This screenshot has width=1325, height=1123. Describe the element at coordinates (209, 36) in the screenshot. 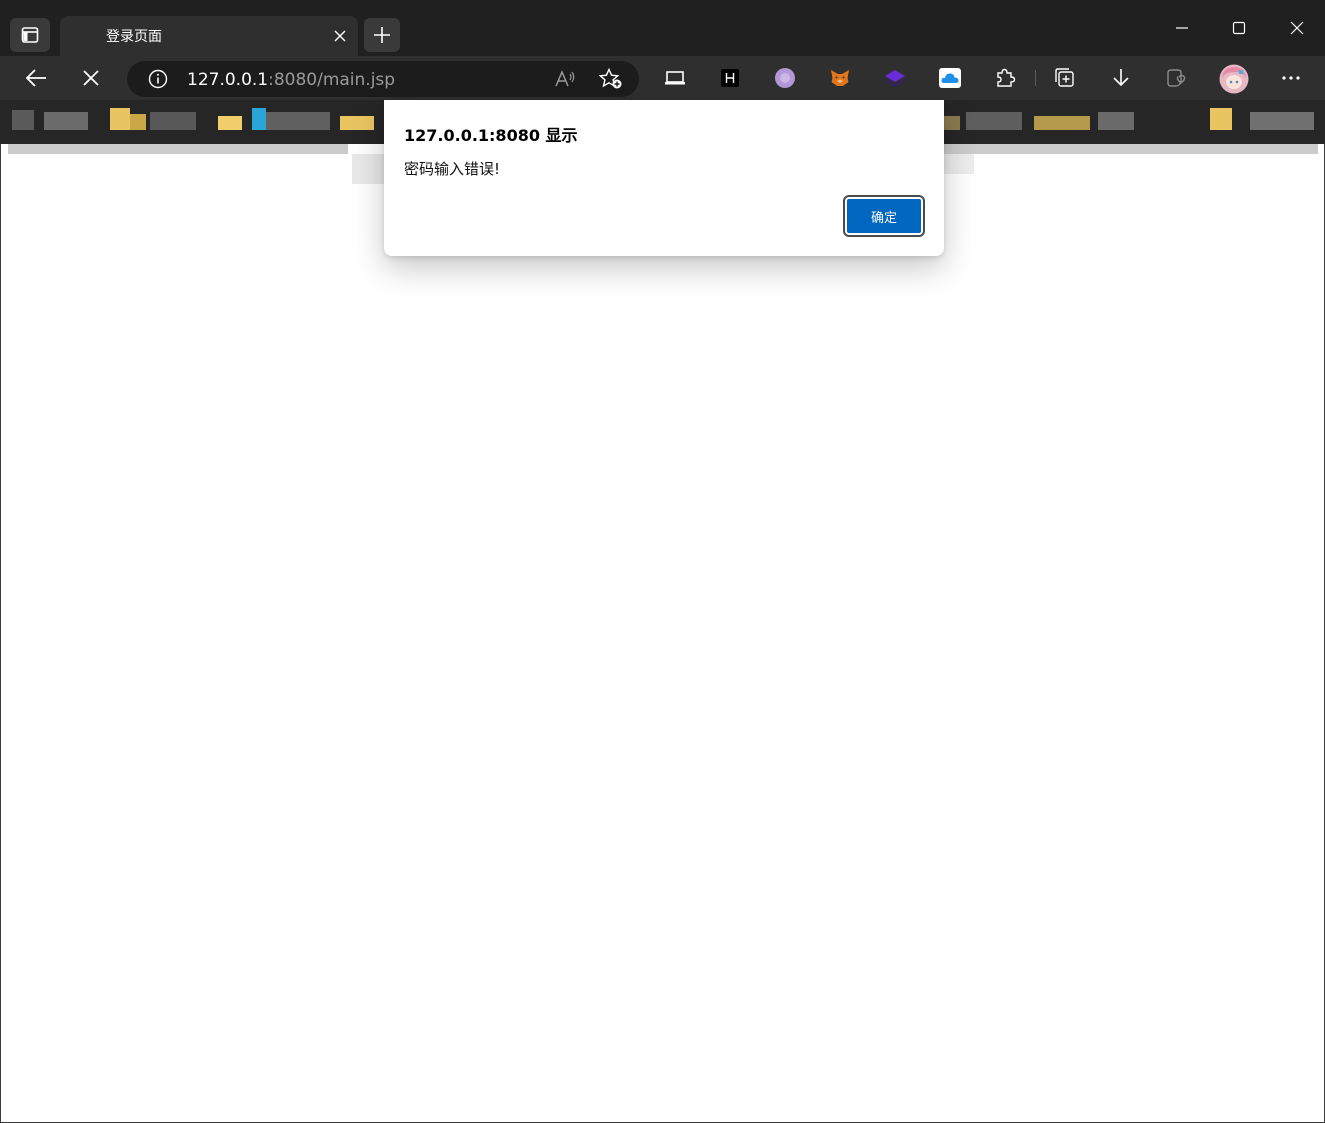

I see `tab-active: 登录页面` at that location.